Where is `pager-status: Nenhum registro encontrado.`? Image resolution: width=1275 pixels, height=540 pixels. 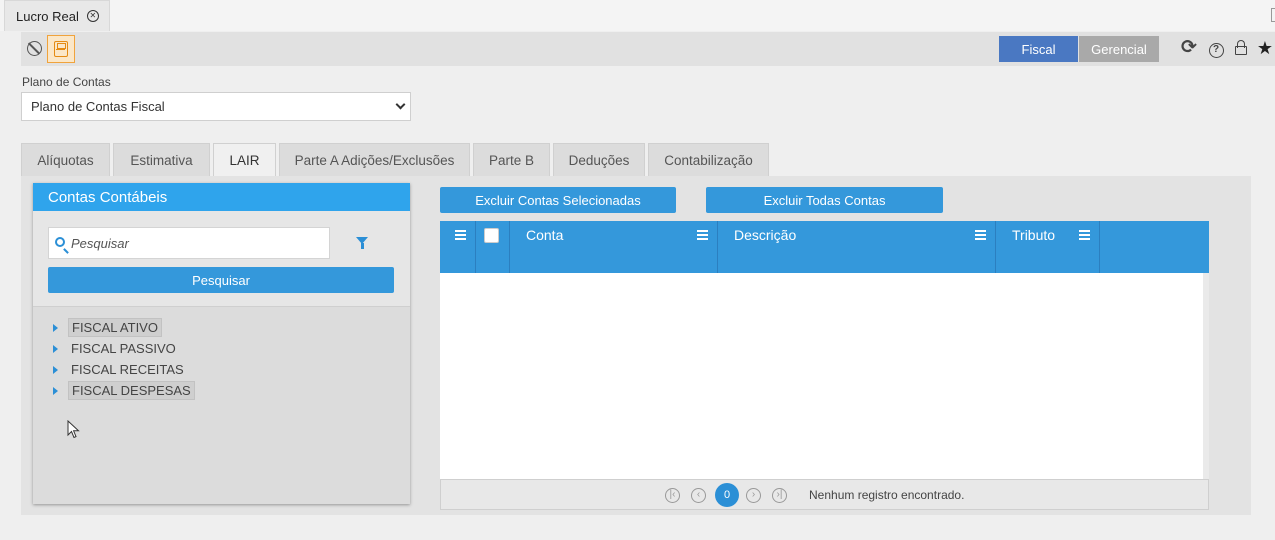 pager-status: Nenhum registro encontrado. is located at coordinates (887, 495).